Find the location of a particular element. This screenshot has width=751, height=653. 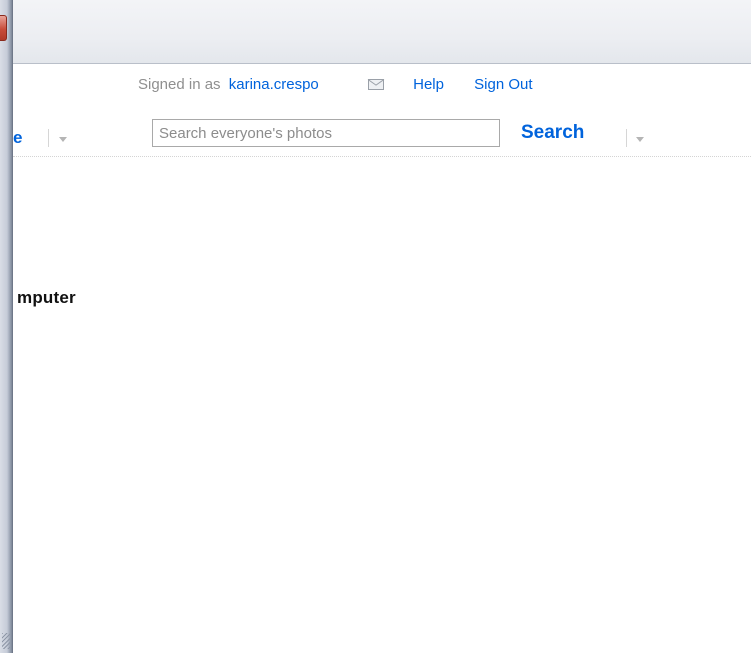

search-input is located at coordinates (326, 133).